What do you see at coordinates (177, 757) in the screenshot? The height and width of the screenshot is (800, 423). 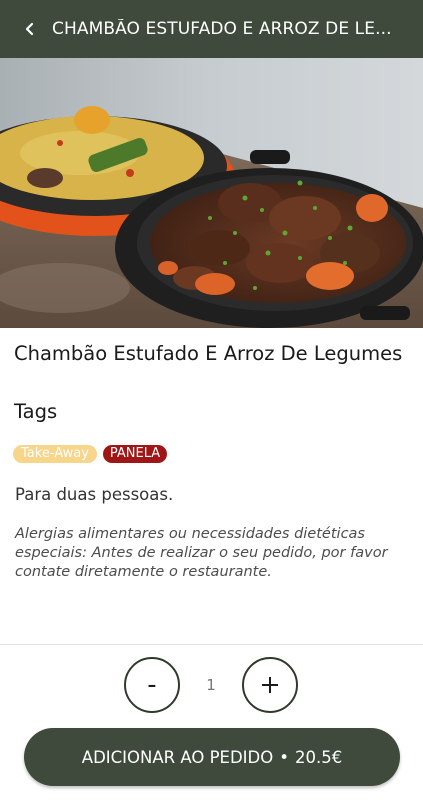 I see `add-to-order-label: ADICIONAR AO PEDIDO` at bounding box center [177, 757].